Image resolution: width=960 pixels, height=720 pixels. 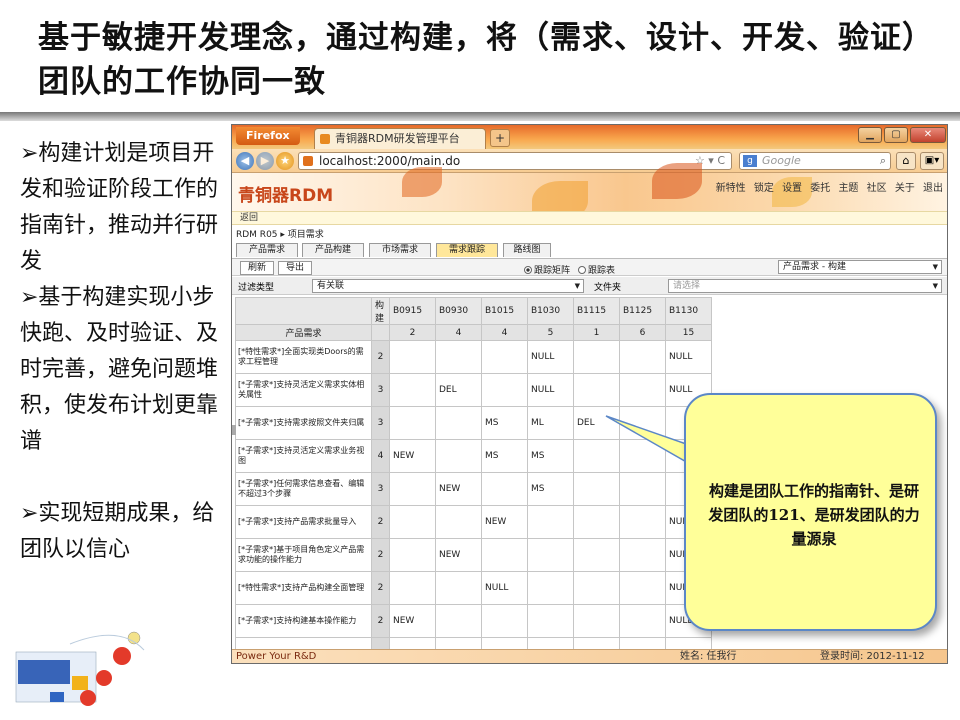 What do you see at coordinates (860, 267) in the screenshot?
I see `view-select: 产品需求 - 构建 ▼` at bounding box center [860, 267].